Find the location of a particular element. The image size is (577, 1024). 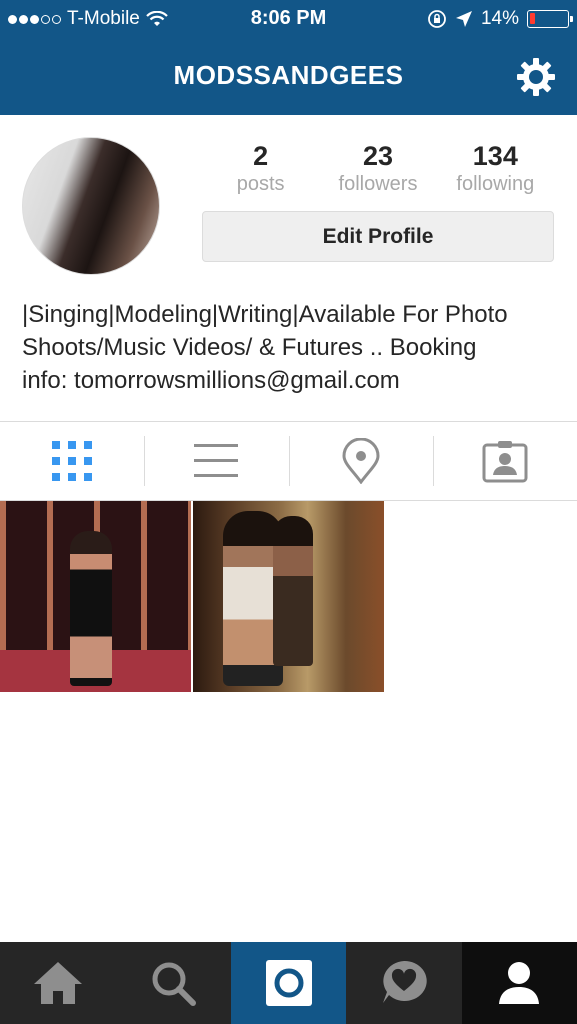

following-stat: 134 following is located at coordinates (495, 168).